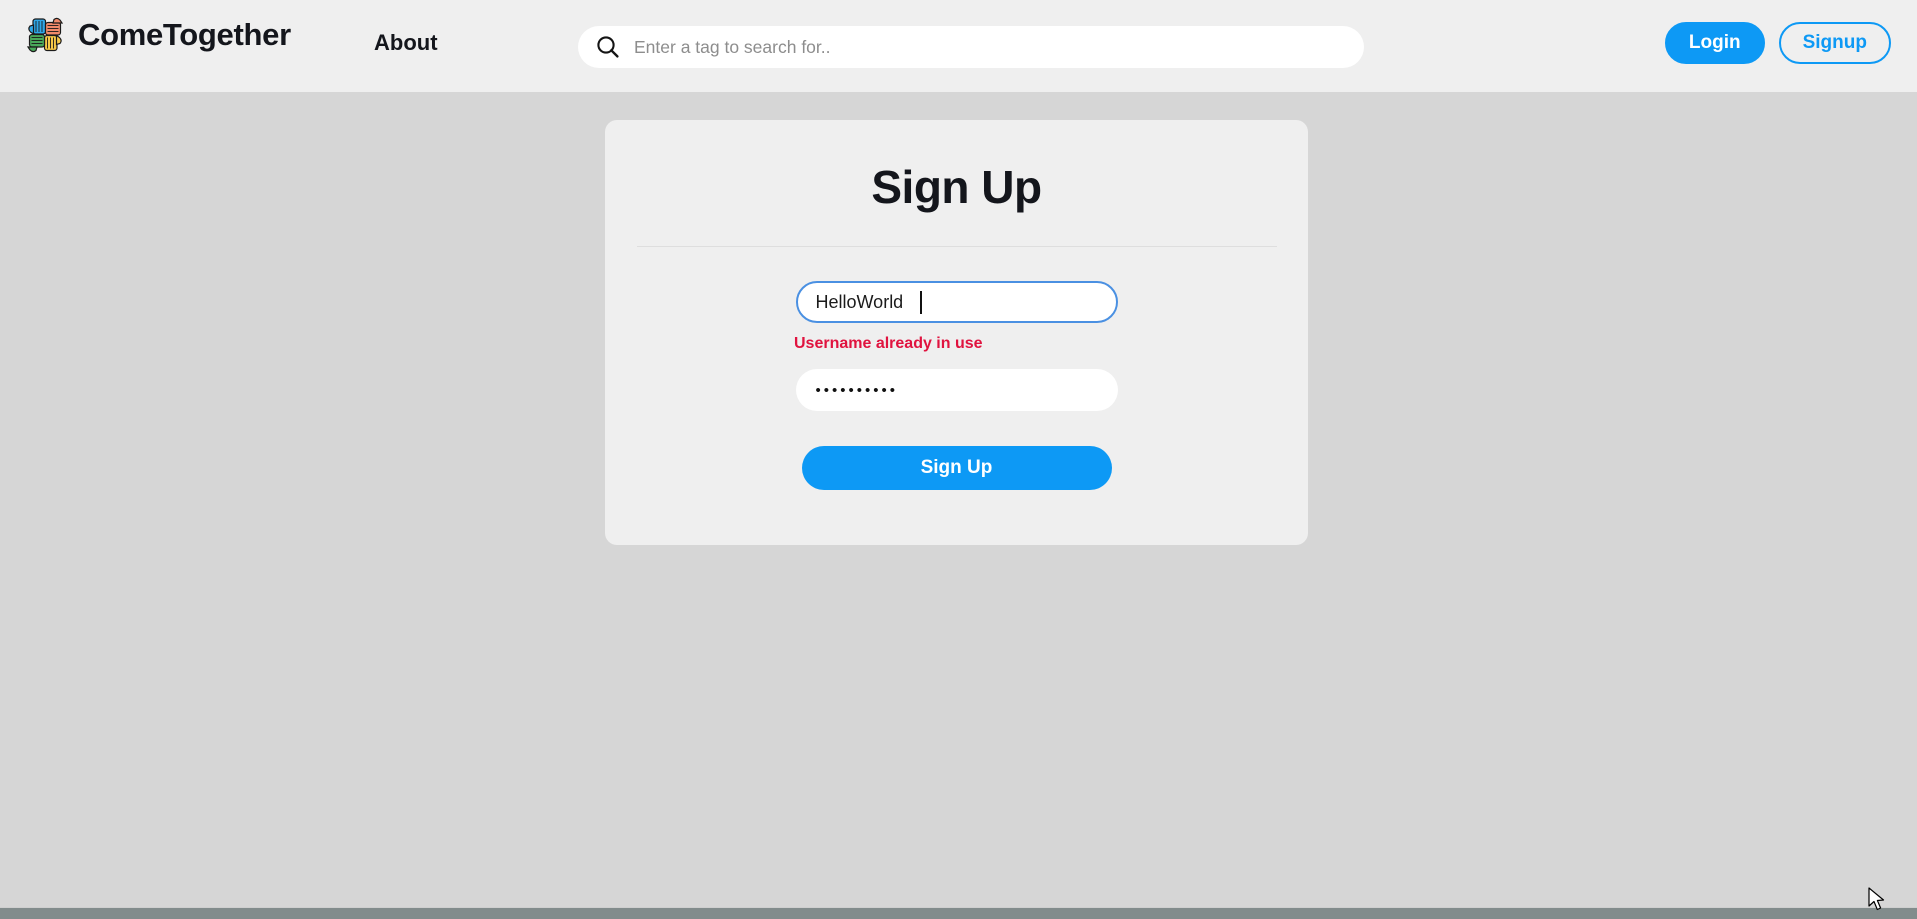  What do you see at coordinates (857, 390) in the screenshot?
I see `password-masked-value: ••••••••••` at bounding box center [857, 390].